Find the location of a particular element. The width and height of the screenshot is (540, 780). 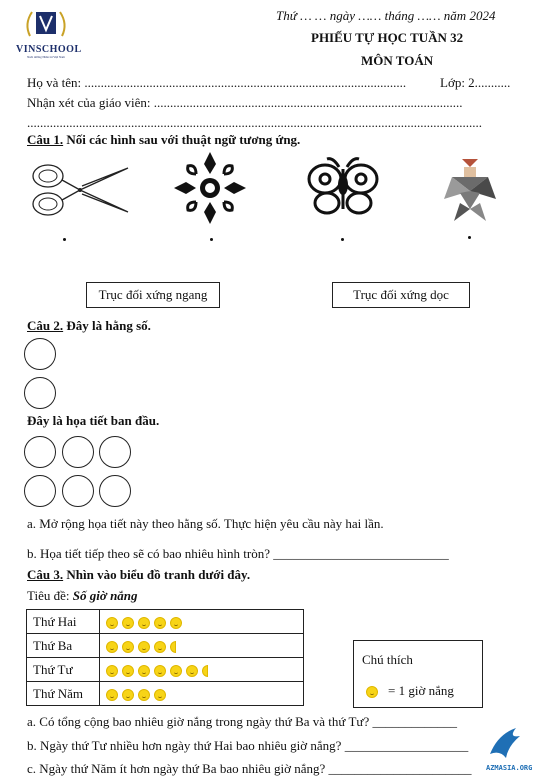

table-row: Thứ Hai is located at coordinates (165, 621).